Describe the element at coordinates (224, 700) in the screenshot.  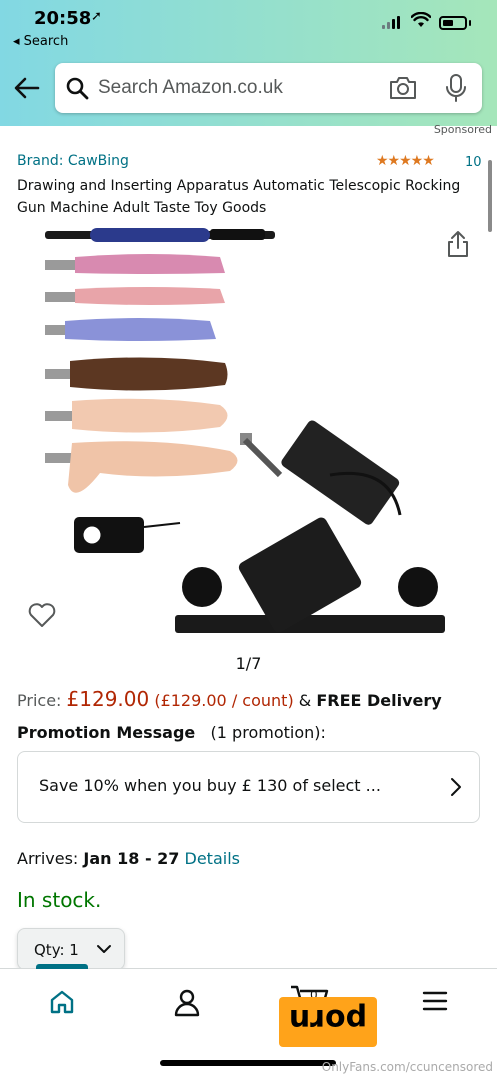
I see `unit-price: (£129.00 / count)` at that location.